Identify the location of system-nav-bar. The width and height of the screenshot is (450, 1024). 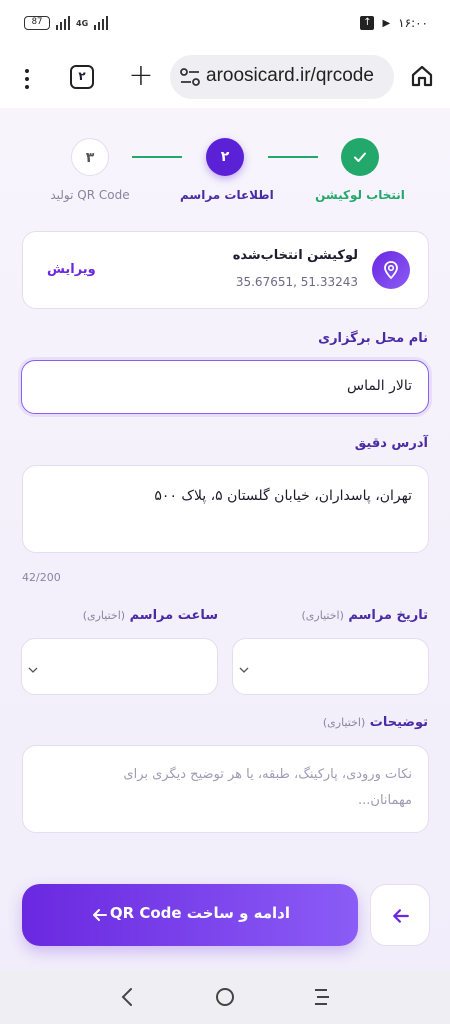
(225, 997).